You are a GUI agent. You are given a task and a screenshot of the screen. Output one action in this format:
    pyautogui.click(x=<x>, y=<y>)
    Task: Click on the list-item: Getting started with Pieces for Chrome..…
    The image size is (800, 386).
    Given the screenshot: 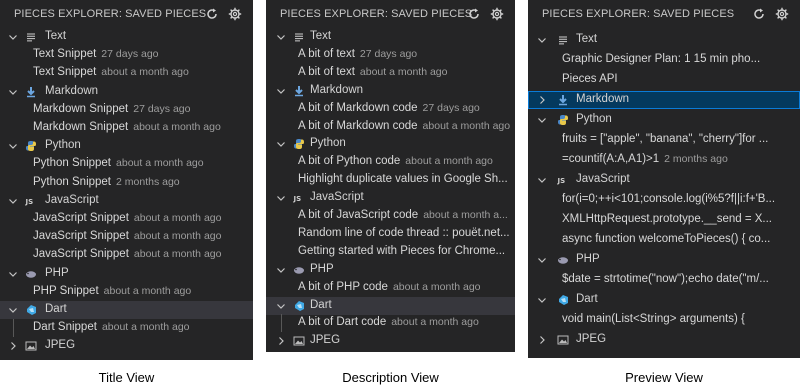 What is the action you would take?
    pyautogui.click(x=390, y=252)
    